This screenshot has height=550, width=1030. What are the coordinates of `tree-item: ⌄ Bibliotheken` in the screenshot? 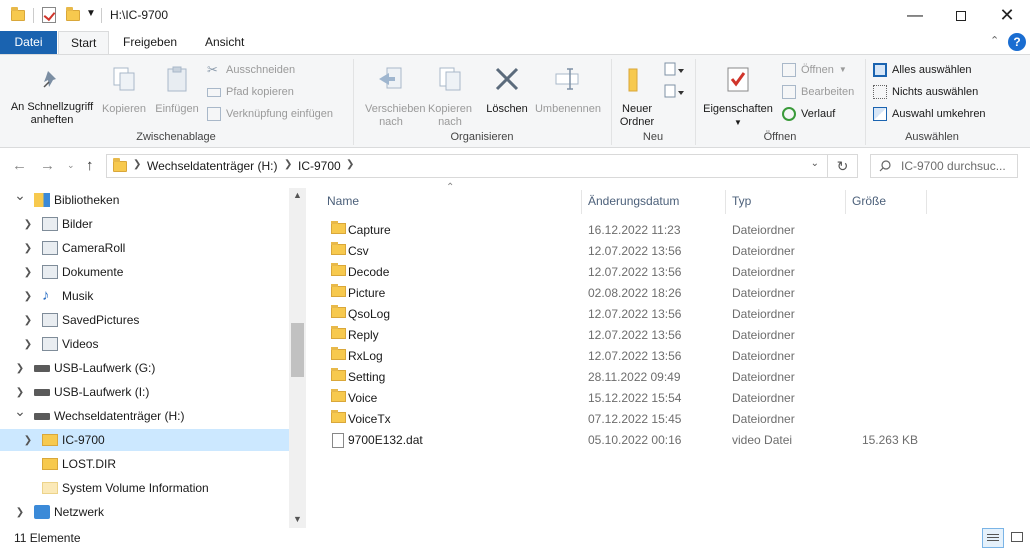 It's located at (145, 199).